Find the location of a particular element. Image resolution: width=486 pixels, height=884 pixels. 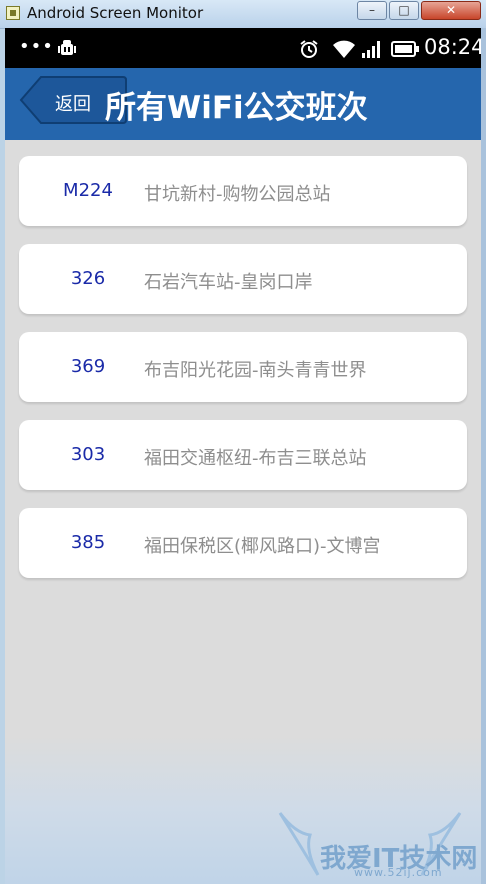

route-item: 303 福田交通枢纽-布吉三联总站 is located at coordinates (243, 455).